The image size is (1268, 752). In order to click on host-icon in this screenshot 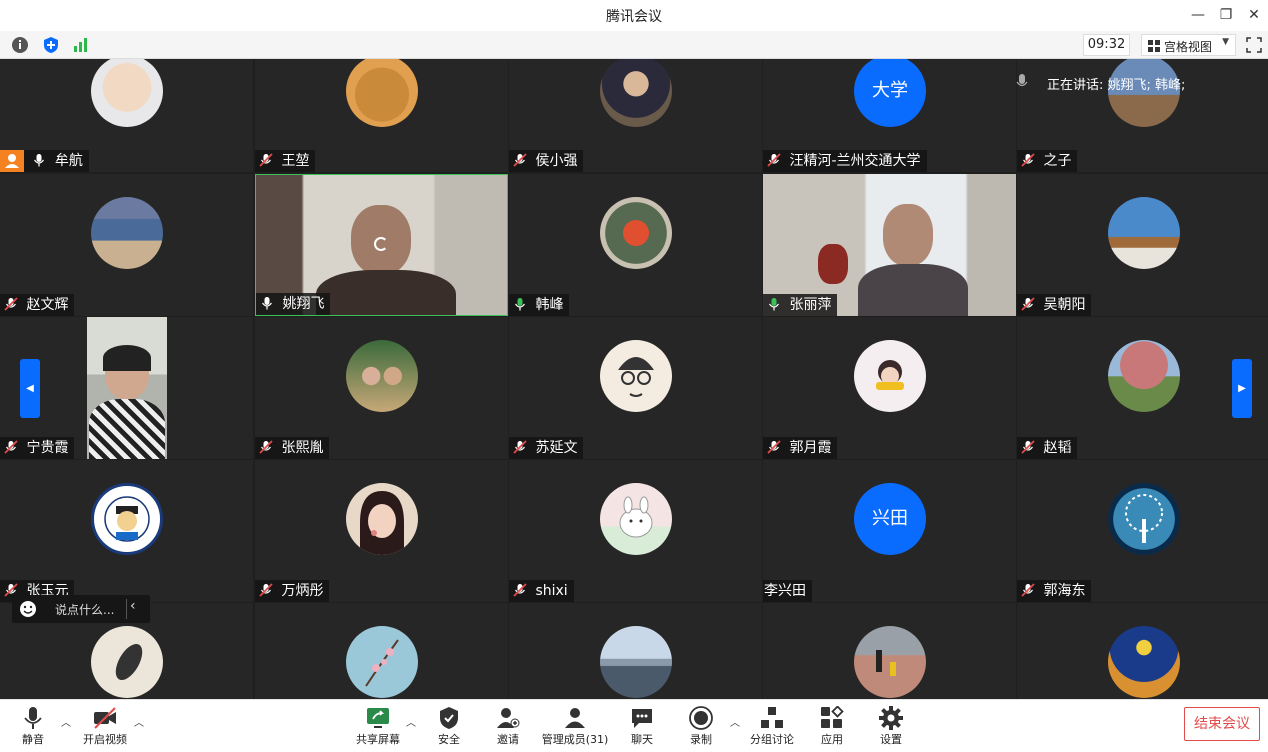, I will do `click(12, 161)`.